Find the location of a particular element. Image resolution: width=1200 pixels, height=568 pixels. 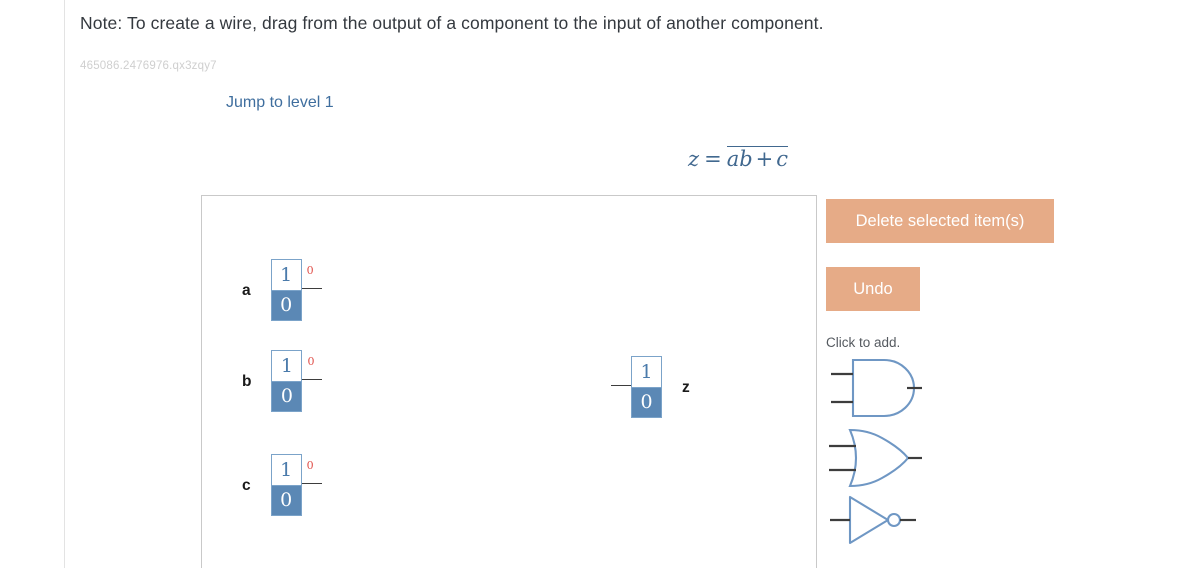

input-pin-value-a: 0 is located at coordinates (310, 270).